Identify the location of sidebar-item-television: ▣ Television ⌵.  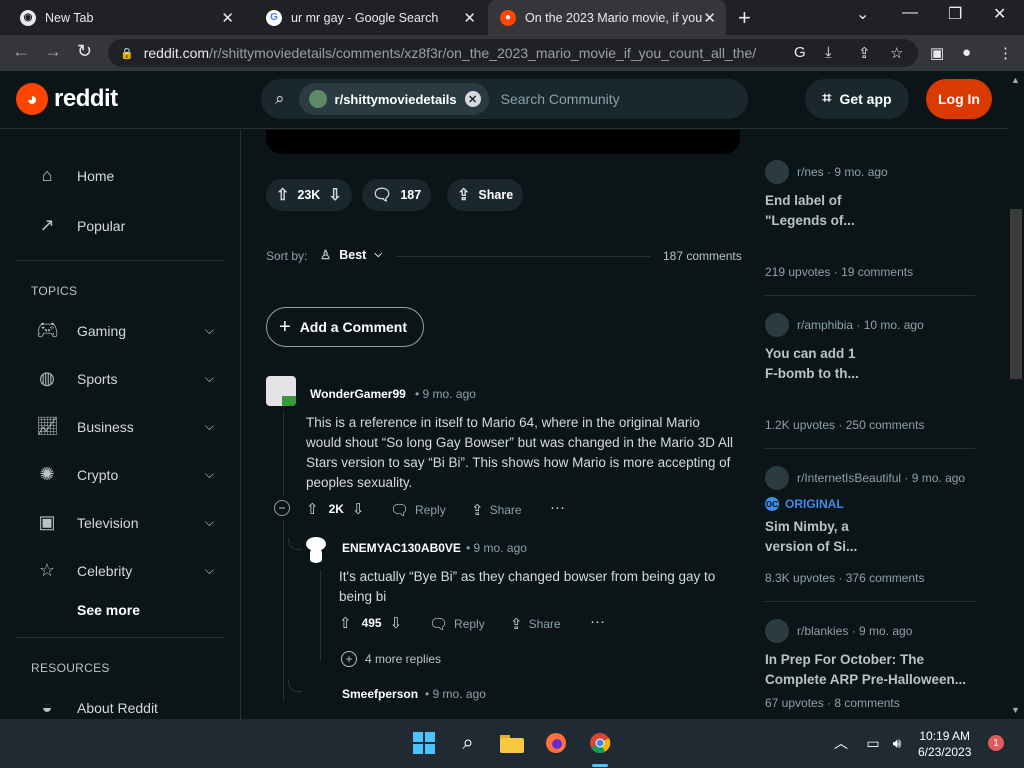
(126, 522).